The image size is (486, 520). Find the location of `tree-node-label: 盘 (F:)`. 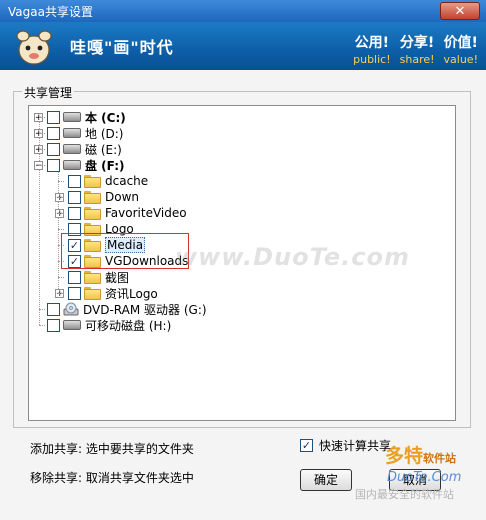

tree-node-label: 盘 (F:) is located at coordinates (105, 165).